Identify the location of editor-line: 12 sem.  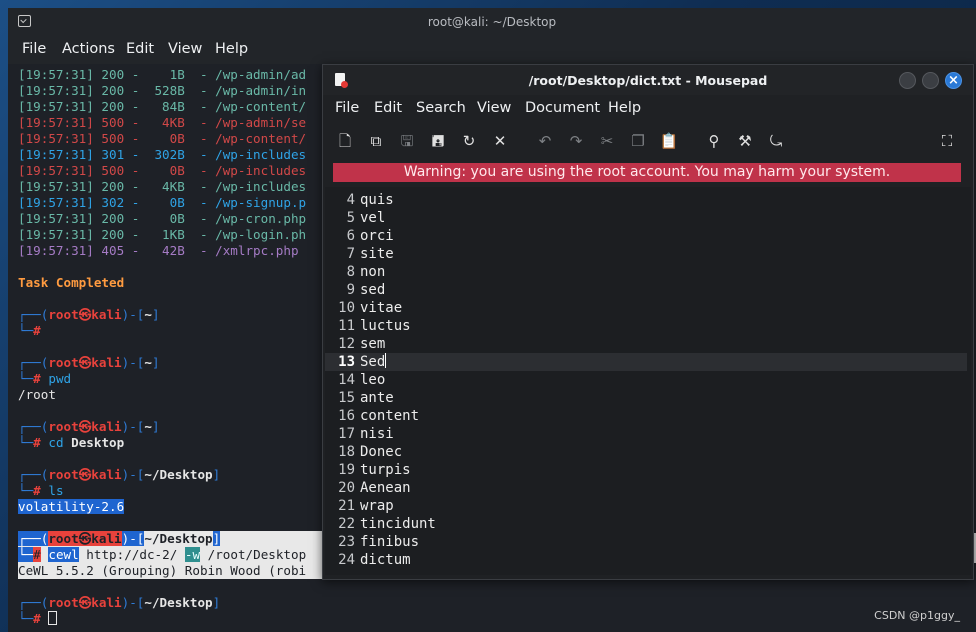
(646, 344).